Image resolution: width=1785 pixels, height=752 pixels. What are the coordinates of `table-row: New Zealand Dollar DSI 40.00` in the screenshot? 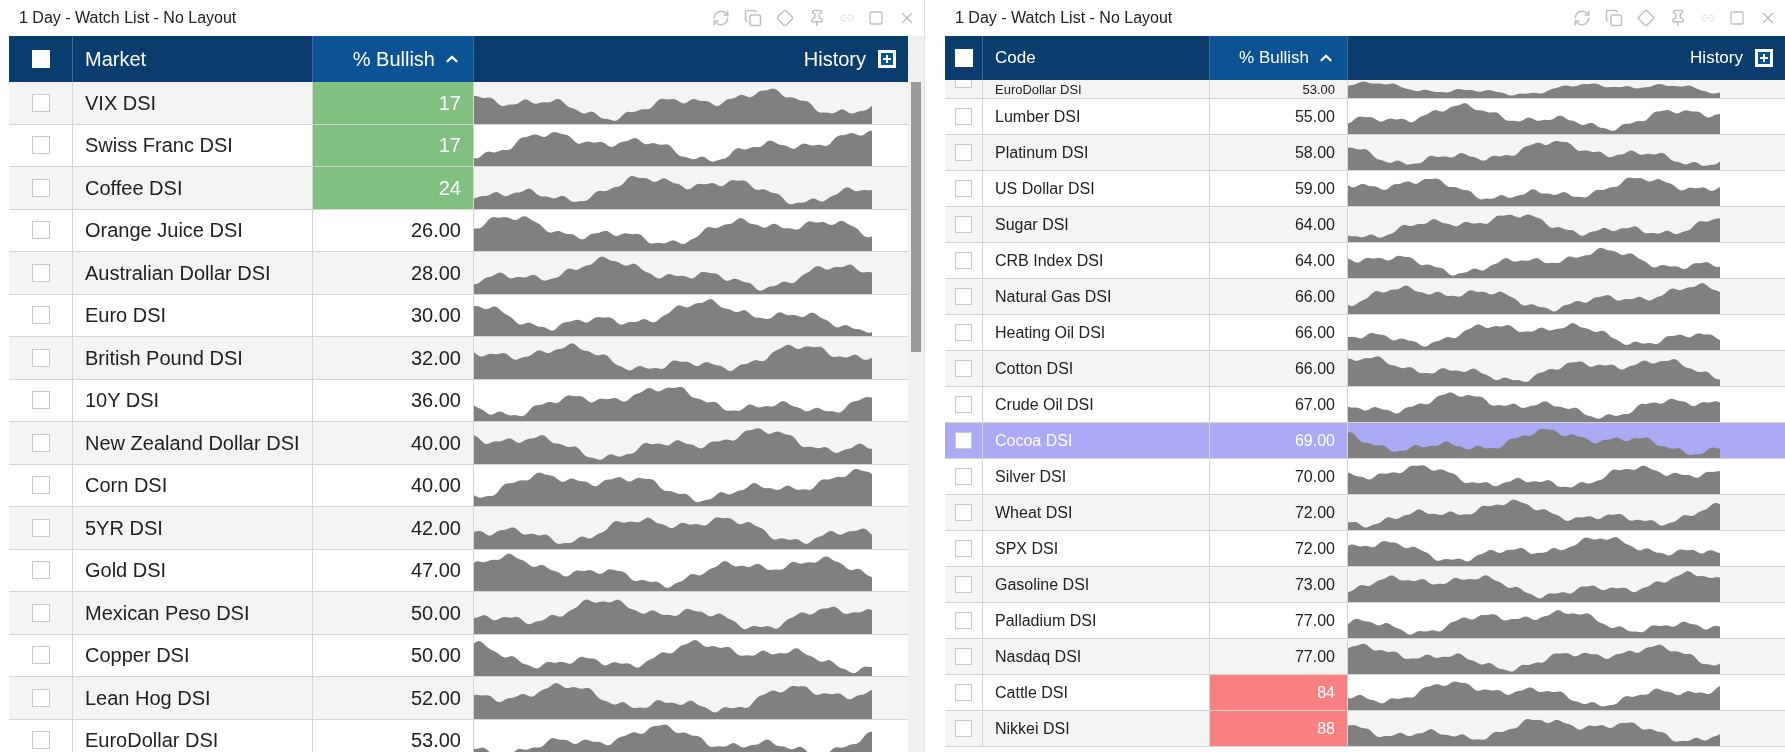 It's located at (458, 443).